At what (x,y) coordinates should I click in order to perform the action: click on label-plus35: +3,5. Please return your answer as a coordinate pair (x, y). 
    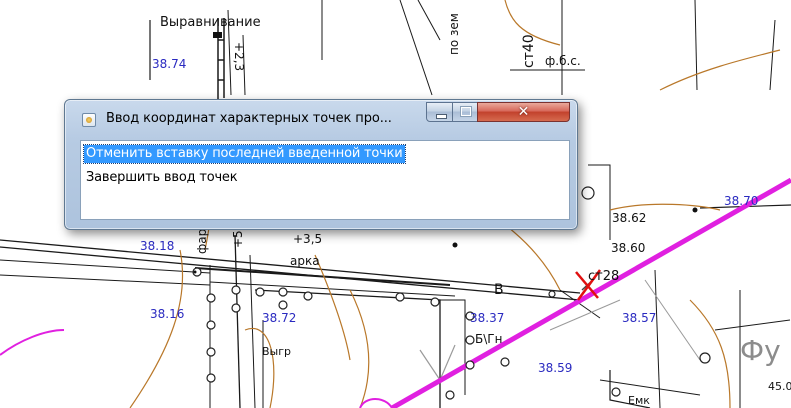
    Looking at the image, I should click on (307, 239).